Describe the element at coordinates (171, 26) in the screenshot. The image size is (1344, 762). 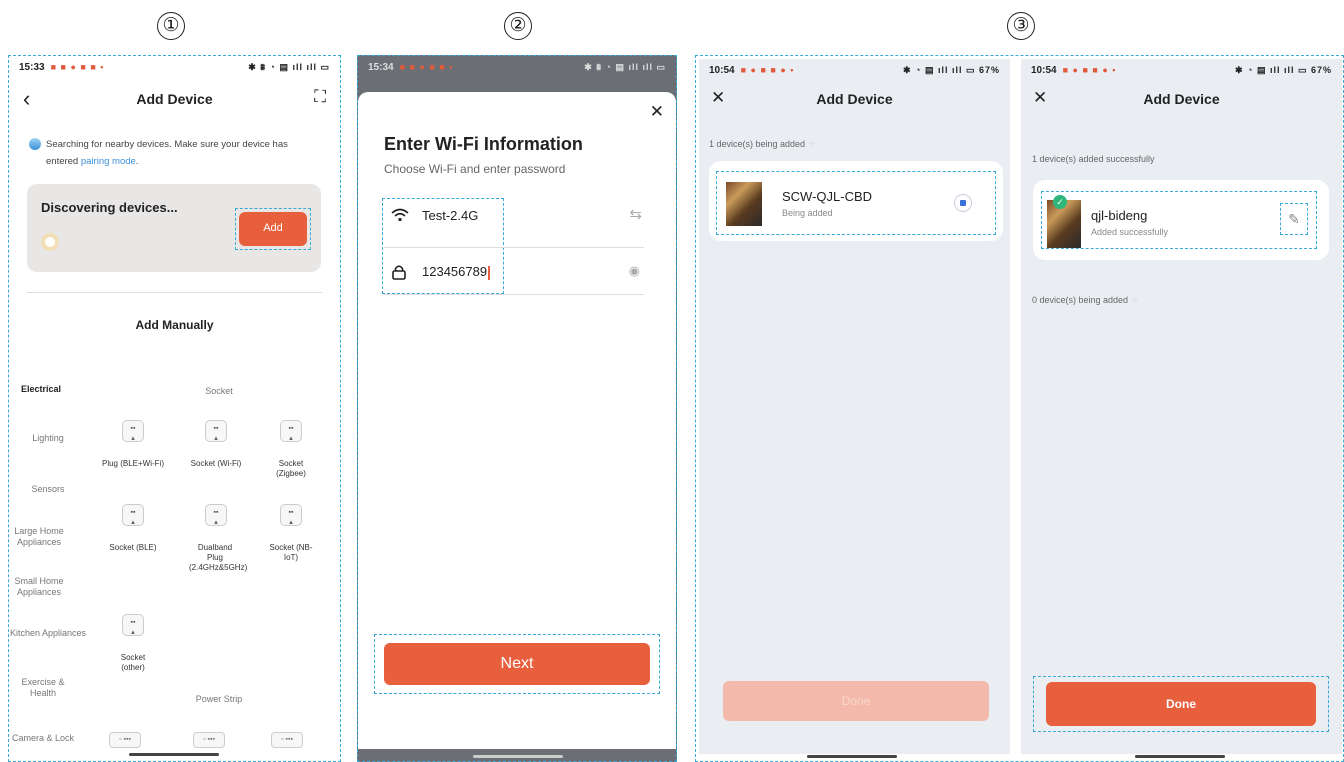
I see `step-1-marker: ①` at that location.